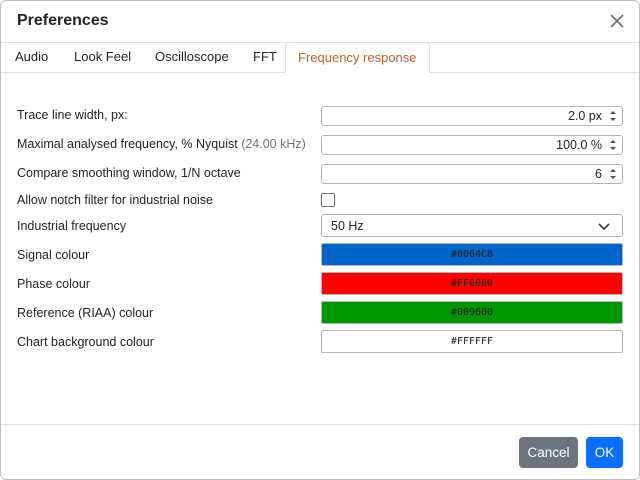 The image size is (640, 480). What do you see at coordinates (548, 452) in the screenshot?
I see `cancel-button: Cancel` at bounding box center [548, 452].